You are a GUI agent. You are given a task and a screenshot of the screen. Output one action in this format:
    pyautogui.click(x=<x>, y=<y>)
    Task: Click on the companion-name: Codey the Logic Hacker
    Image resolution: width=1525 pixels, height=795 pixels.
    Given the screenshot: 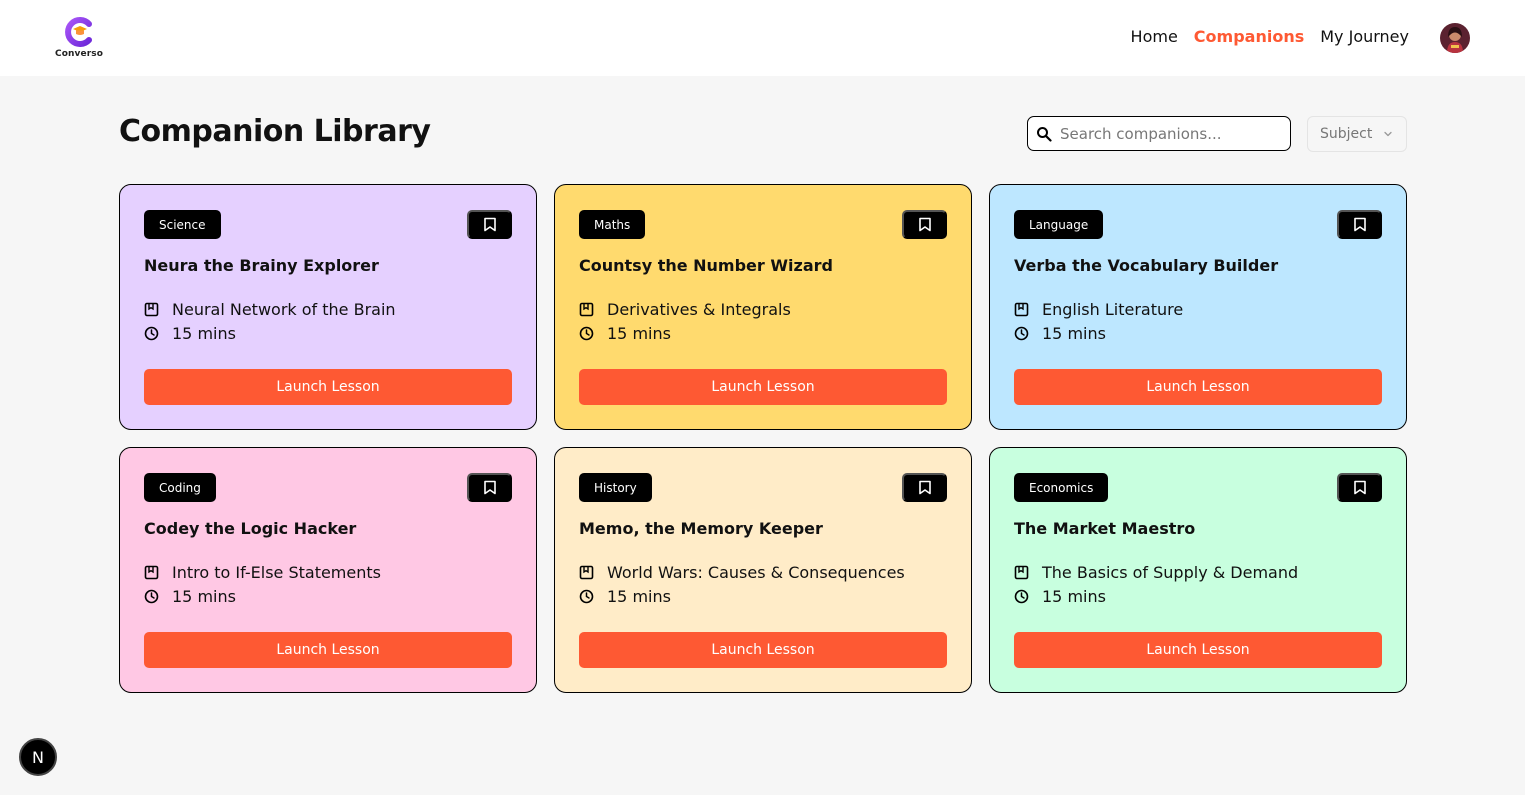 What is the action you would take?
    pyautogui.click(x=250, y=528)
    